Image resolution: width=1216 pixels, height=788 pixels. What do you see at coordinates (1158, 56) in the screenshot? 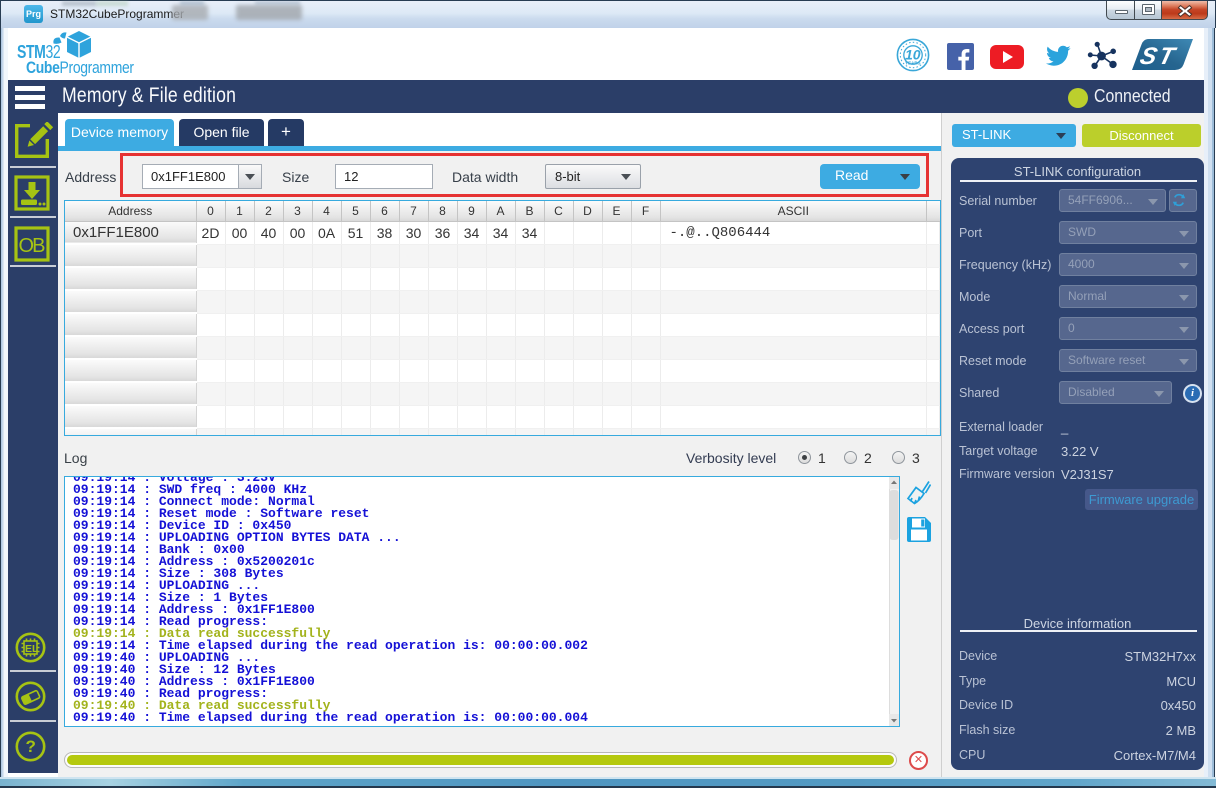
I see `svg-text: ST` at bounding box center [1158, 56].